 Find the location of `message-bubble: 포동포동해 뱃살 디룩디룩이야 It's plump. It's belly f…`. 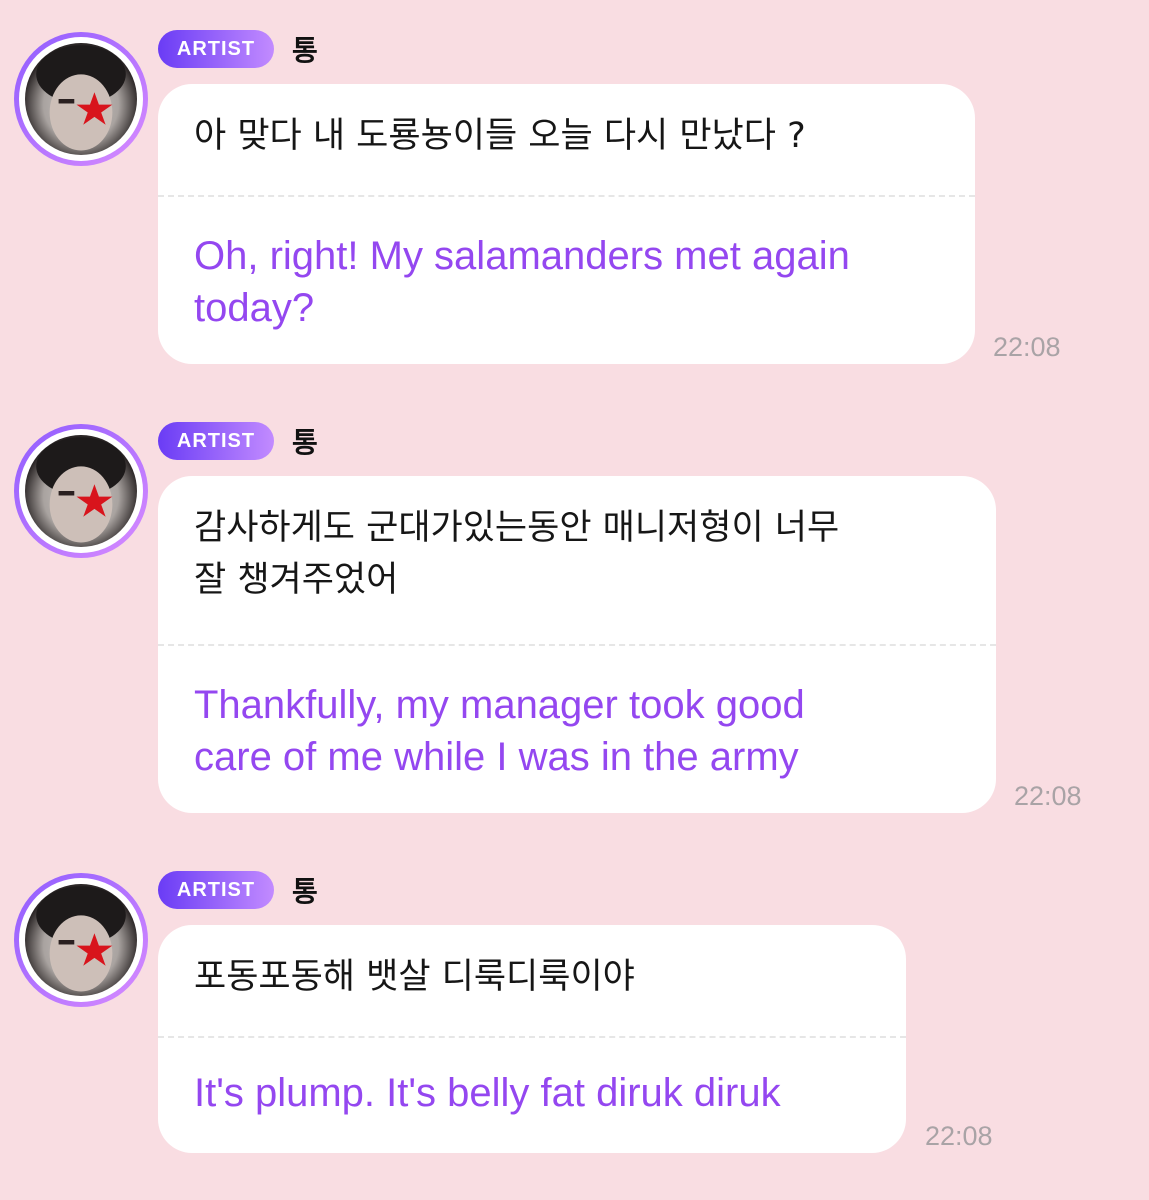

message-bubble: 포동포동해 뱃살 디룩디룩이야 It's plump. It's belly f… is located at coordinates (532, 1039).